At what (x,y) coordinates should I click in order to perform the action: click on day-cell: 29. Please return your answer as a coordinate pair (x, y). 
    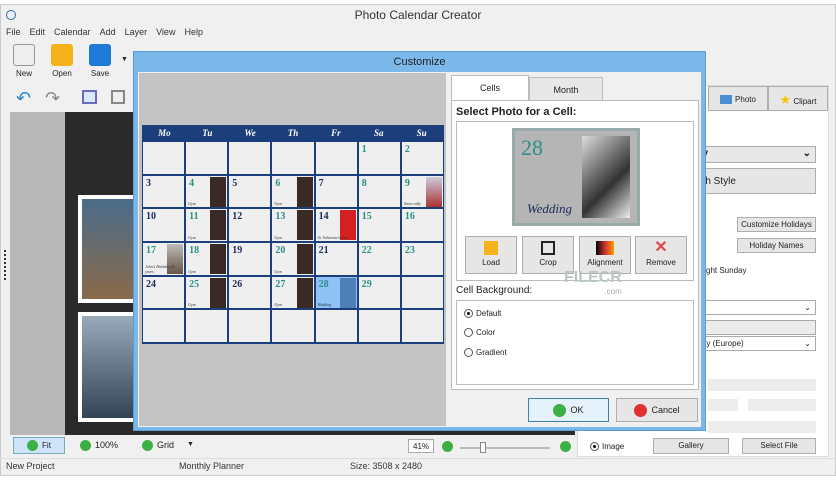
    Looking at the image, I should click on (379, 292).